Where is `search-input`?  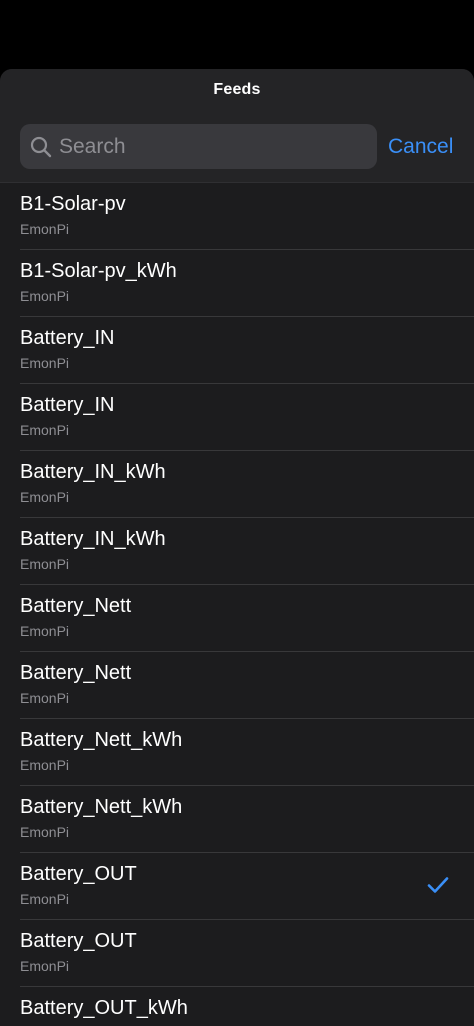 search-input is located at coordinates (199, 146).